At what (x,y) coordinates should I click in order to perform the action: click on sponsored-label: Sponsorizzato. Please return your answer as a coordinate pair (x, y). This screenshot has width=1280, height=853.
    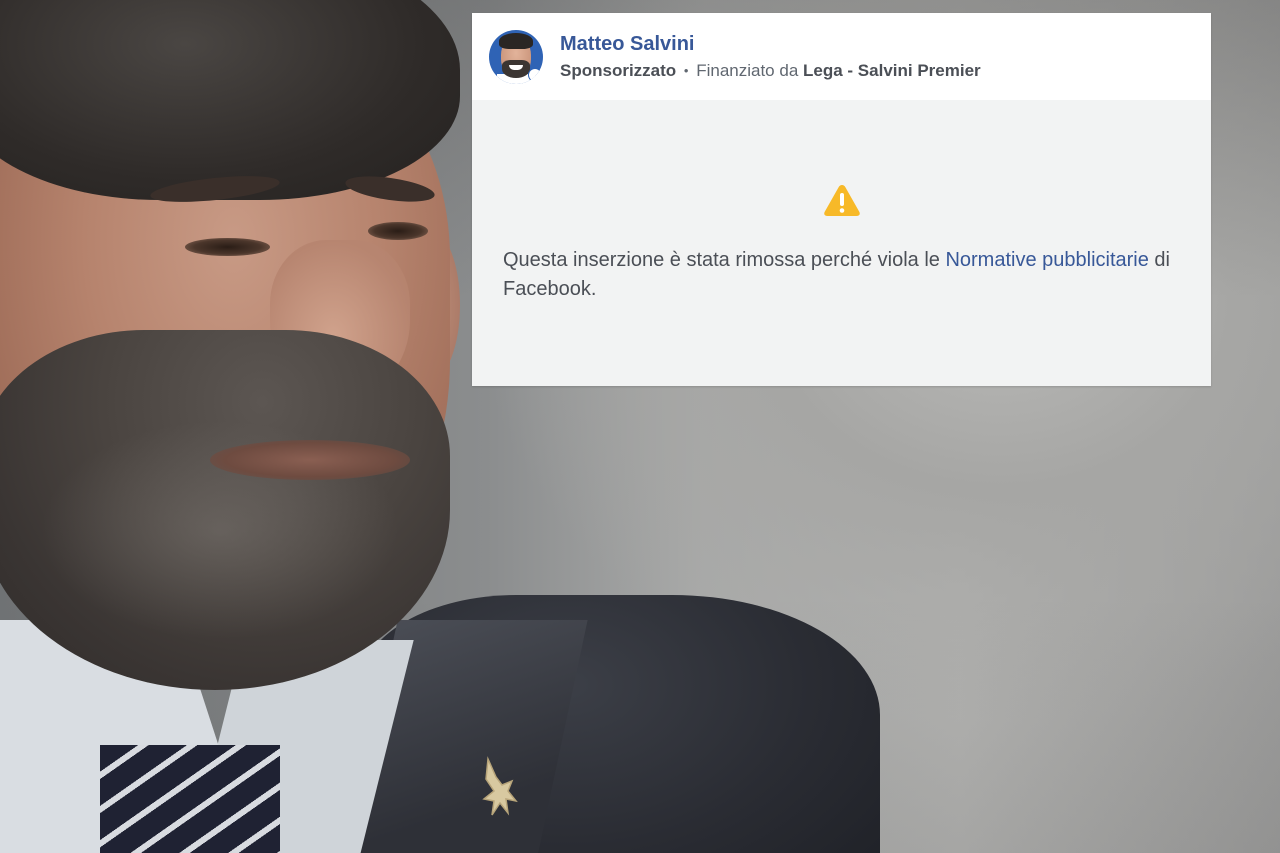
    Looking at the image, I should click on (618, 70).